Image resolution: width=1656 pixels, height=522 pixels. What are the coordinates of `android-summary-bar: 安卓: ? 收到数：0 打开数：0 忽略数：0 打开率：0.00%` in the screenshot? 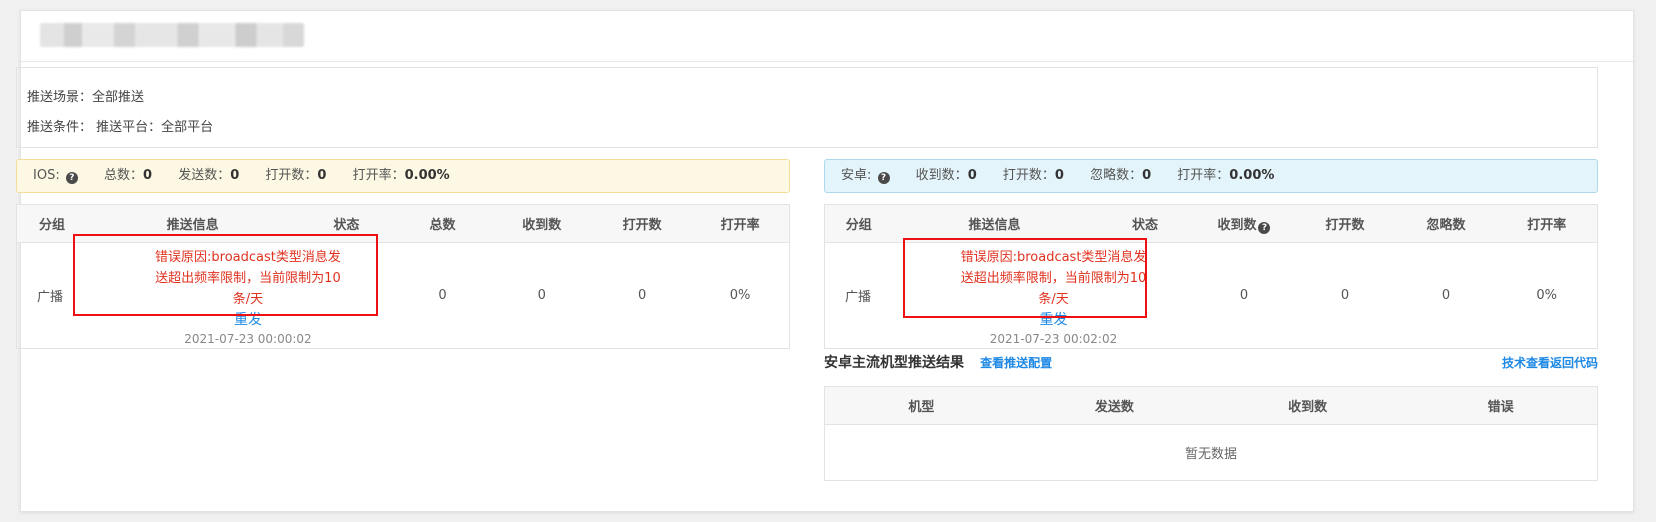 It's located at (1211, 176).